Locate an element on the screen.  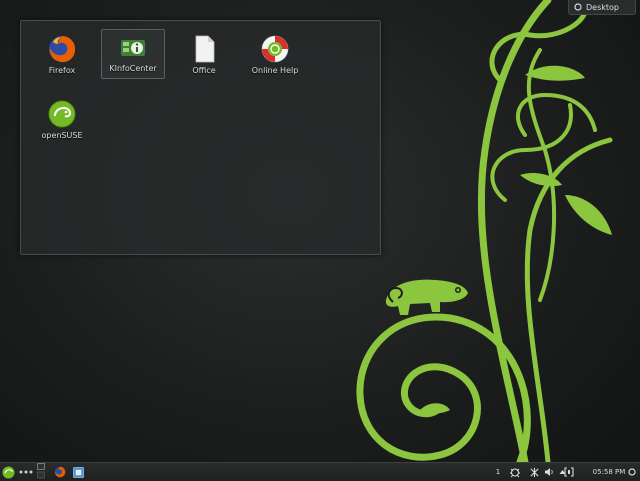
help-lifebuoy-icon is located at coordinates (275, 49).